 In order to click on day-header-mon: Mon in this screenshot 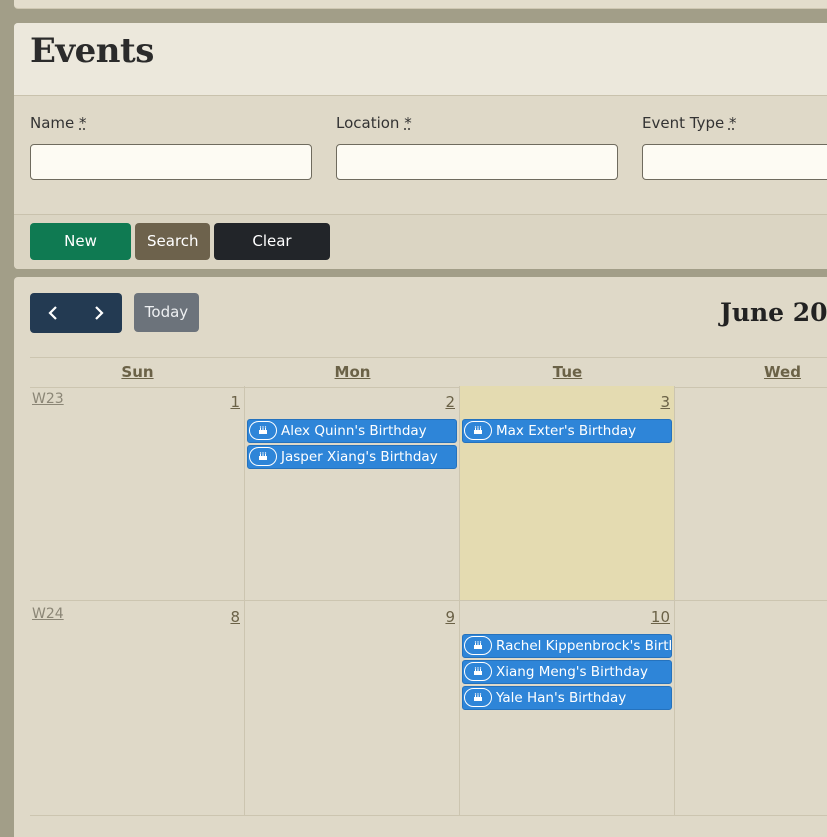, I will do `click(352, 372)`.